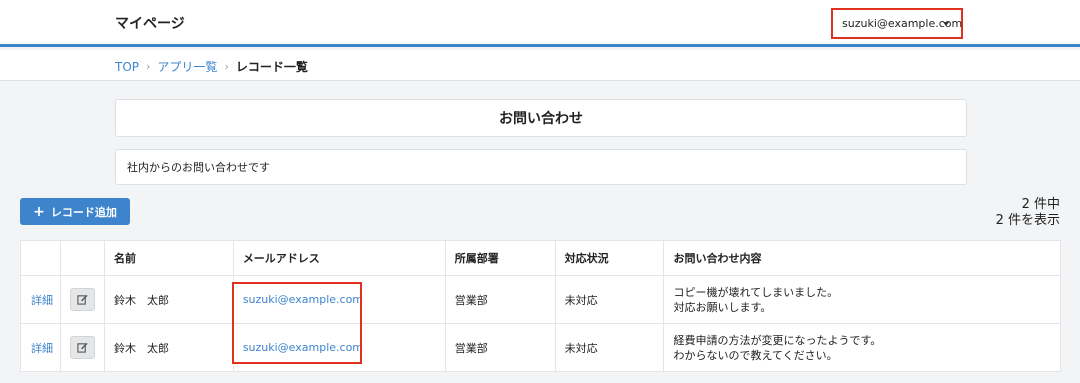  I want to click on breadcrumb: TOP › アプリ一覧 › レコード一覧, so click(211, 66).